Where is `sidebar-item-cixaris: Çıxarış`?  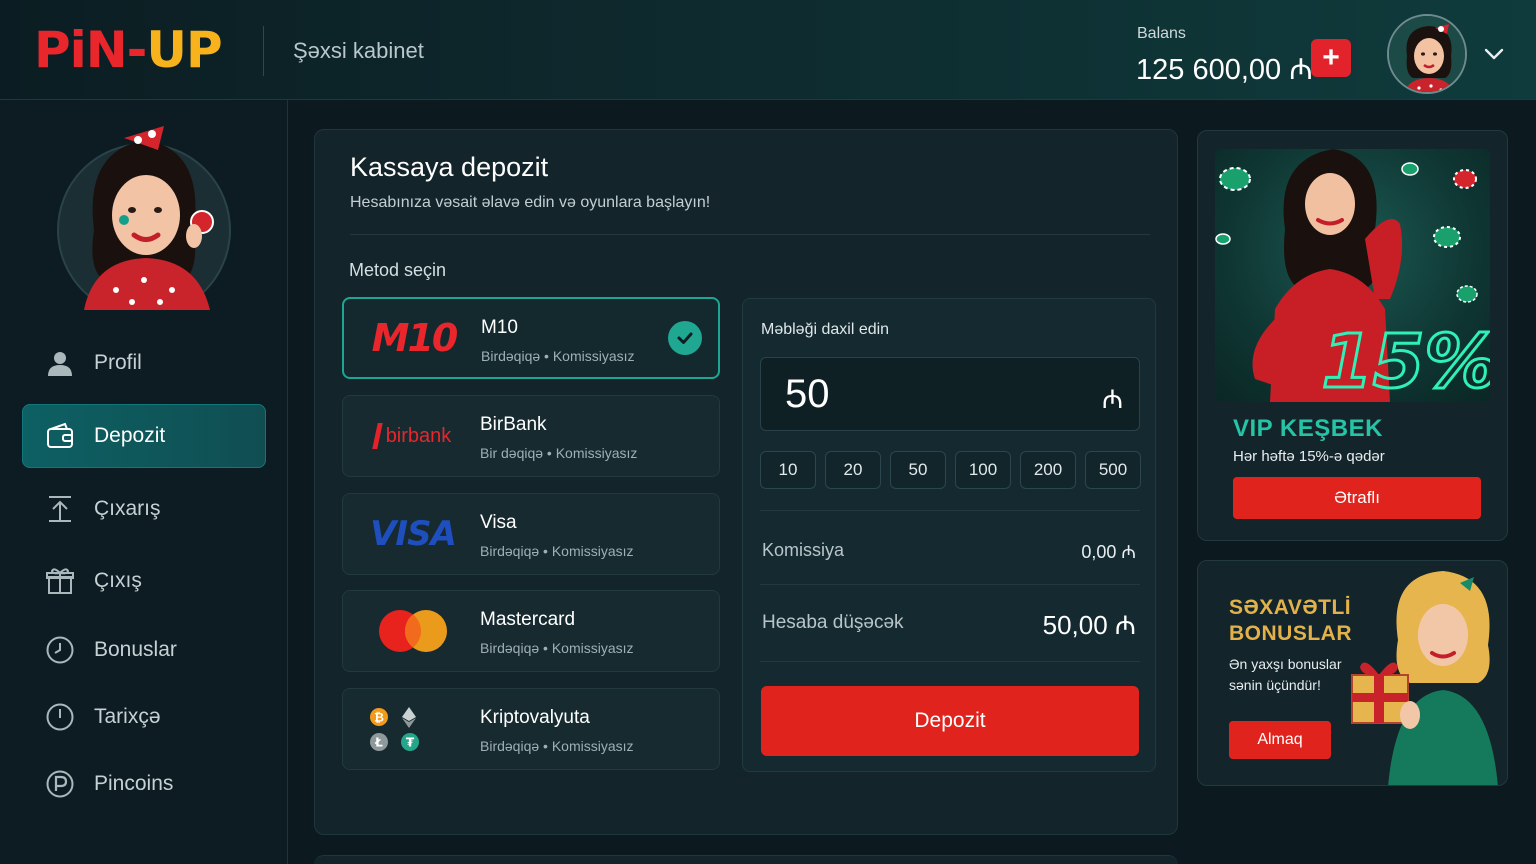 sidebar-item-cixaris: Çıxarış is located at coordinates (144, 509).